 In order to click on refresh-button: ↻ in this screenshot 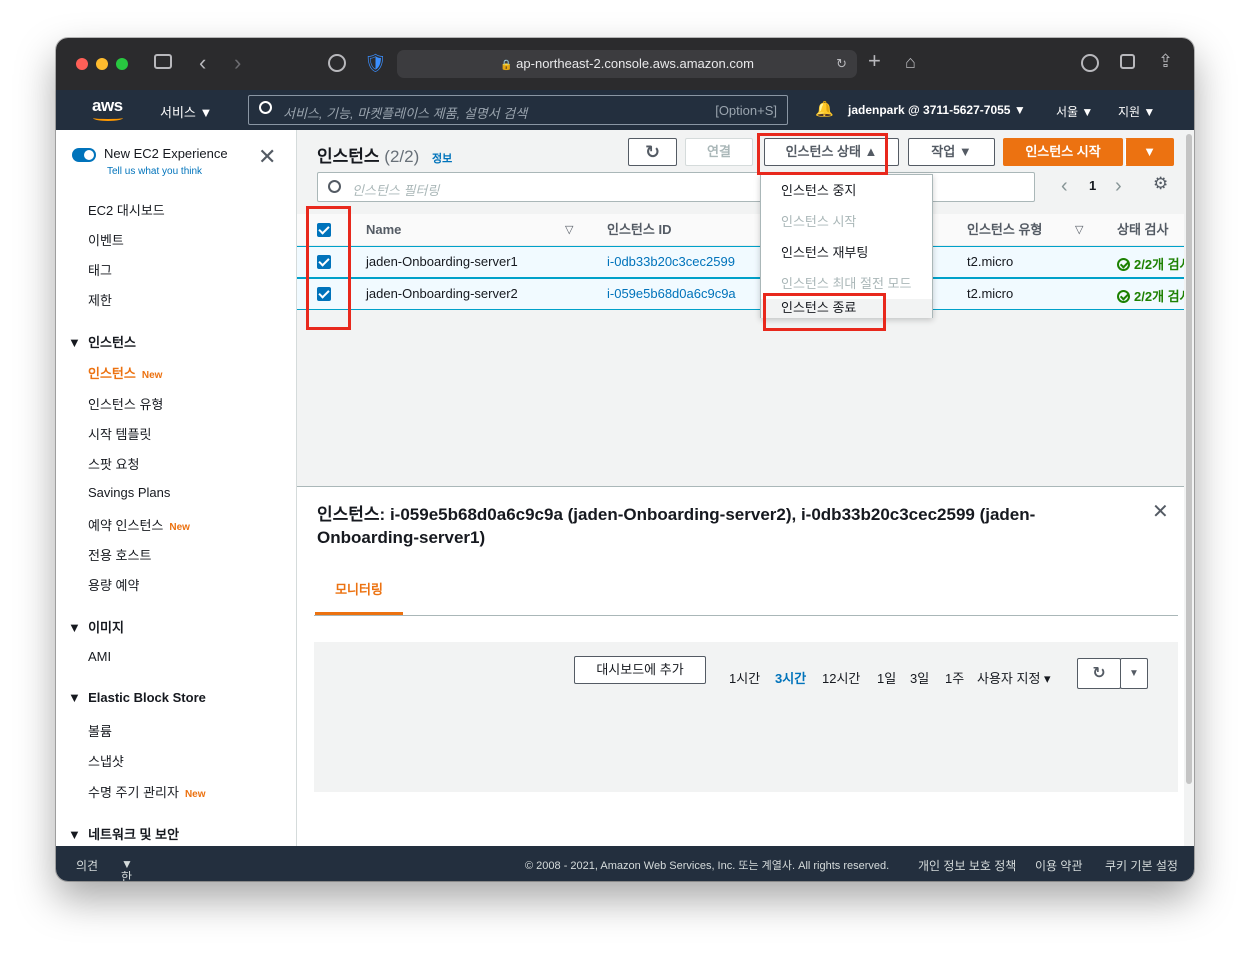, I will do `click(652, 152)`.